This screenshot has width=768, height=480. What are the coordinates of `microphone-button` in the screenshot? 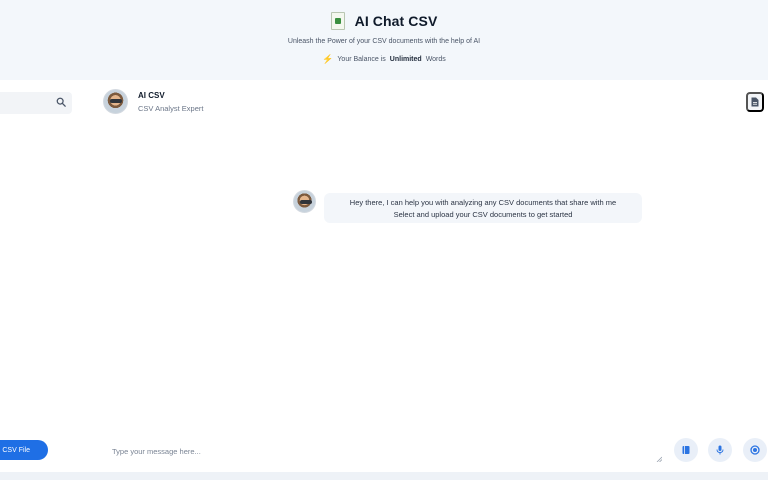 It's located at (720, 450).